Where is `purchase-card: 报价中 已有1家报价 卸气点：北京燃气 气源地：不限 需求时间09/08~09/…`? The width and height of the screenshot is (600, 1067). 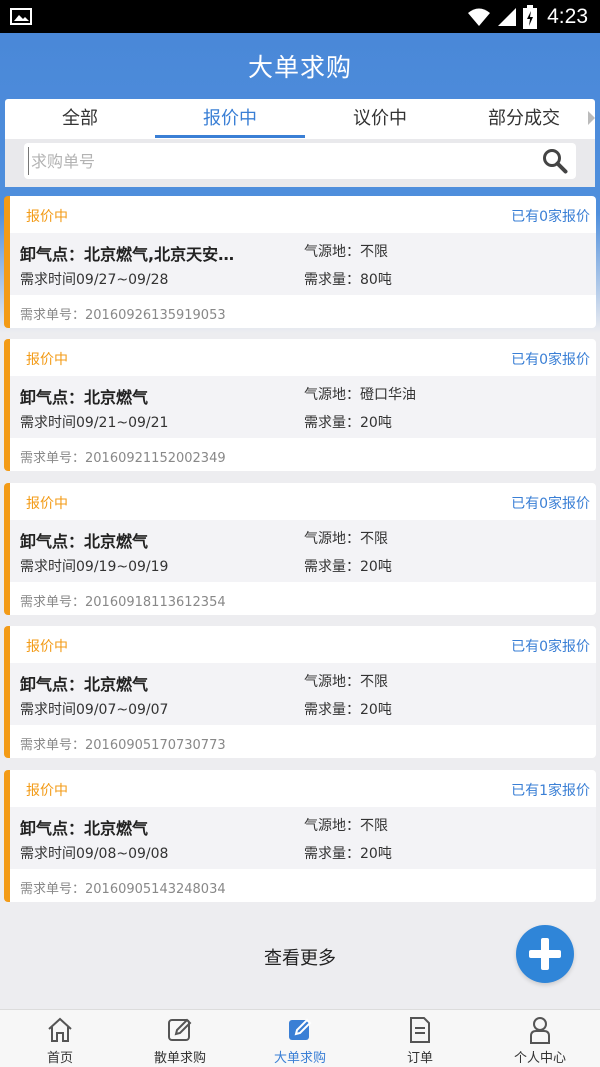 purchase-card: 报价中 已有1家报价 卸气点：北京燃气 气源地：不限 需求时间09/08~09/… is located at coordinates (300, 836).